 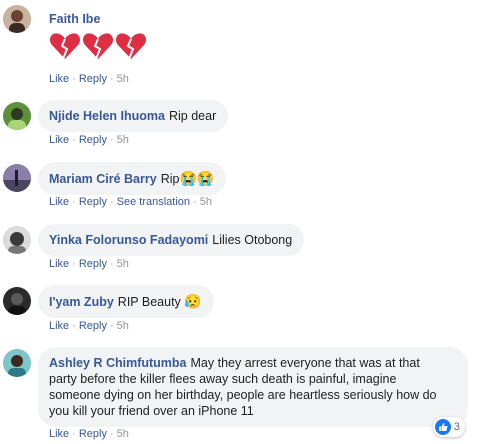 I want to click on sad-face-icon: 😥, so click(x=193, y=301).